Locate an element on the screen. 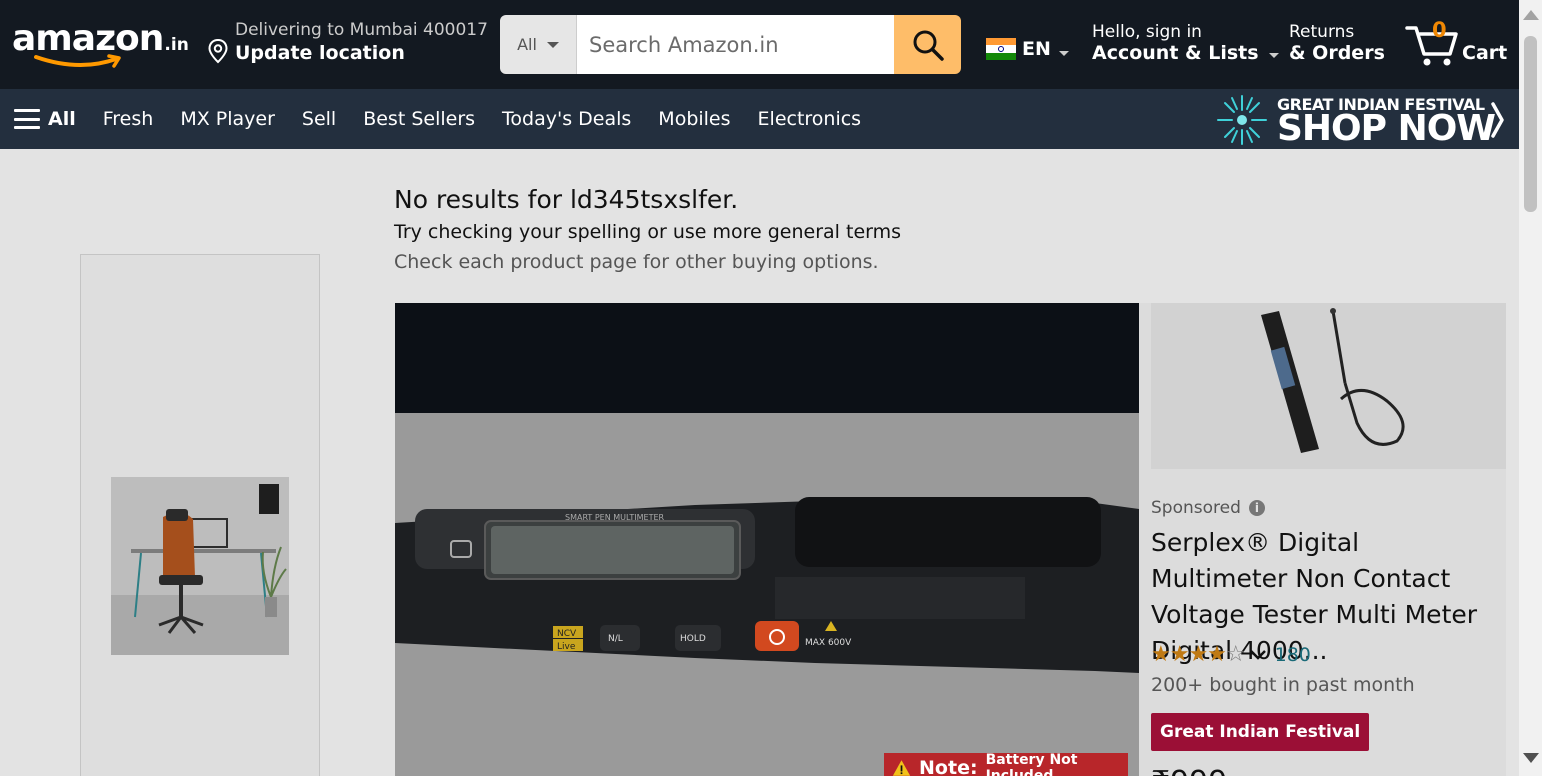 This screenshot has height=776, width=1542. hamburger-icon is located at coordinates (27, 119).